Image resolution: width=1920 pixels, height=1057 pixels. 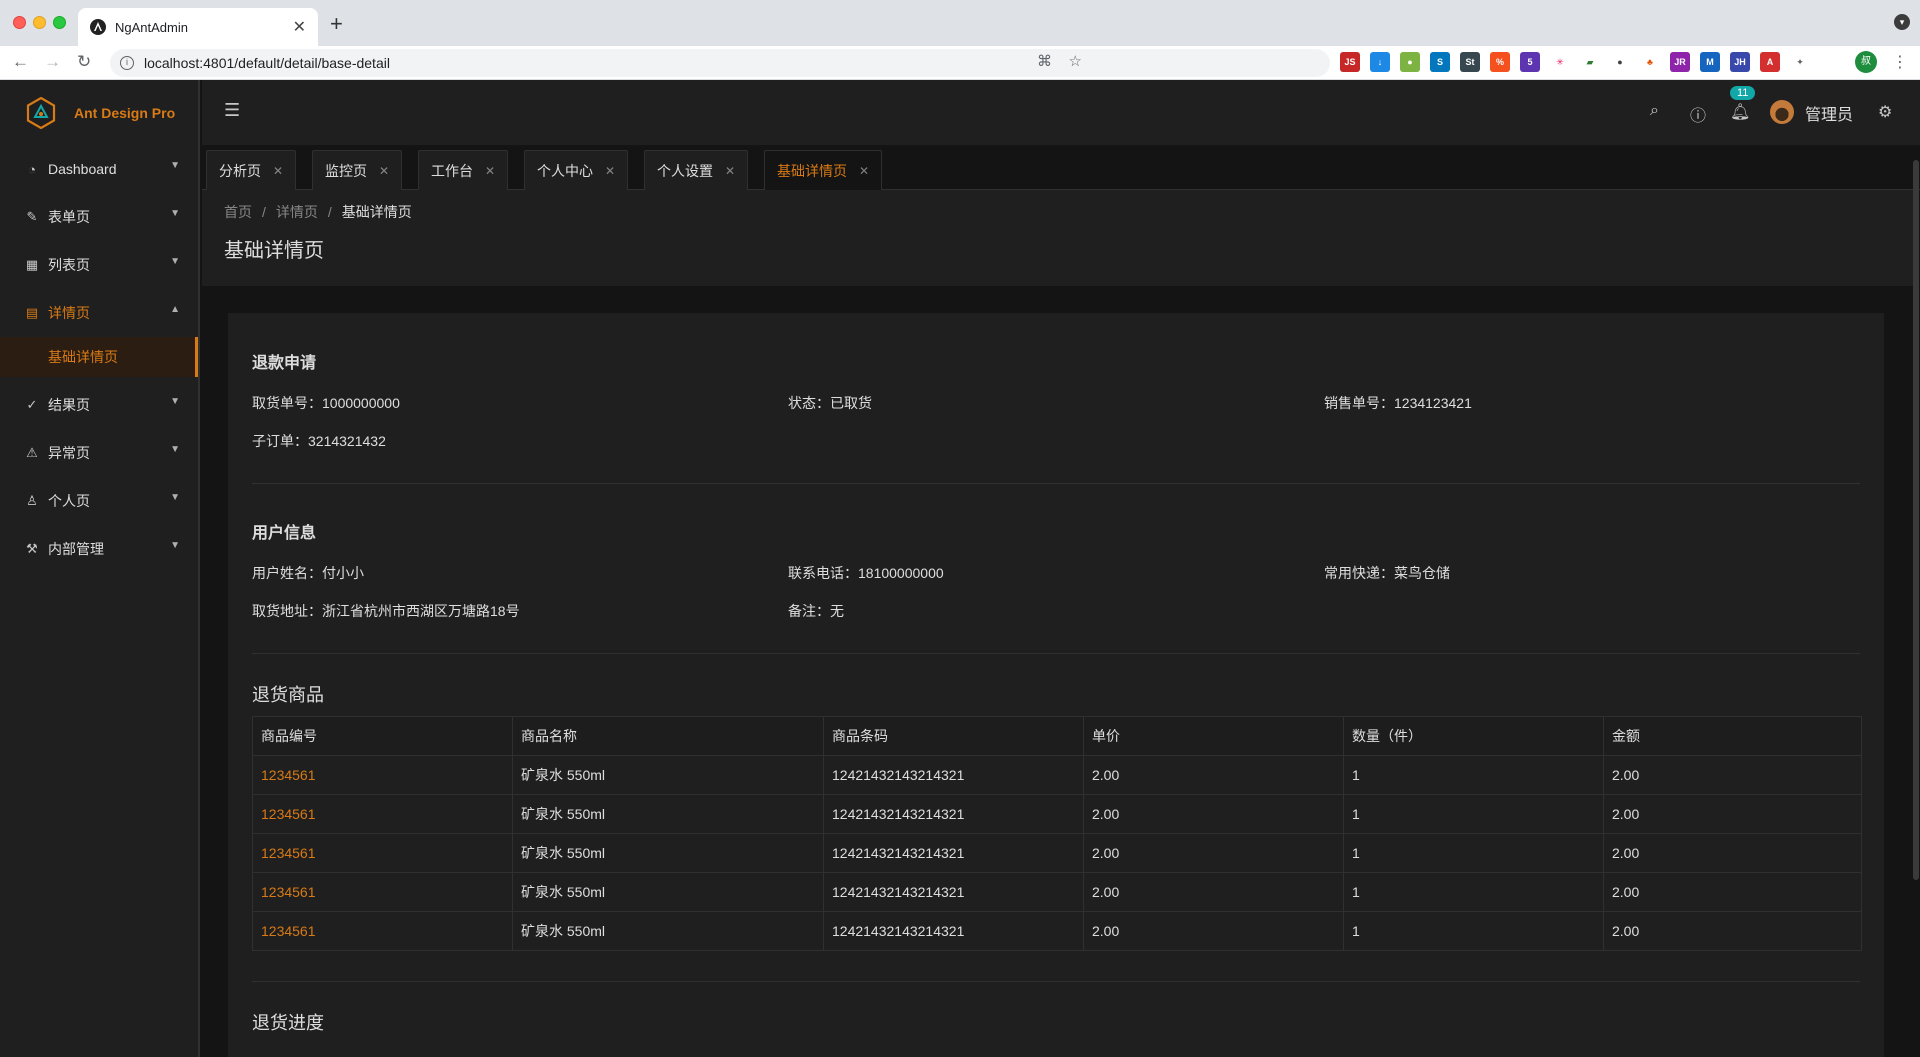 What do you see at coordinates (1575, 62) in the screenshot?
I see `extensions-bar: JS ↓ ● S St % 5 ✳ ▰ ● ♣ JR M JH A ✦` at bounding box center [1575, 62].